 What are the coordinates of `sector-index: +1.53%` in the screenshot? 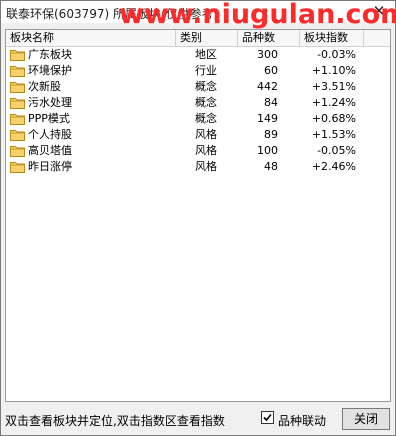 It's located at (333, 134).